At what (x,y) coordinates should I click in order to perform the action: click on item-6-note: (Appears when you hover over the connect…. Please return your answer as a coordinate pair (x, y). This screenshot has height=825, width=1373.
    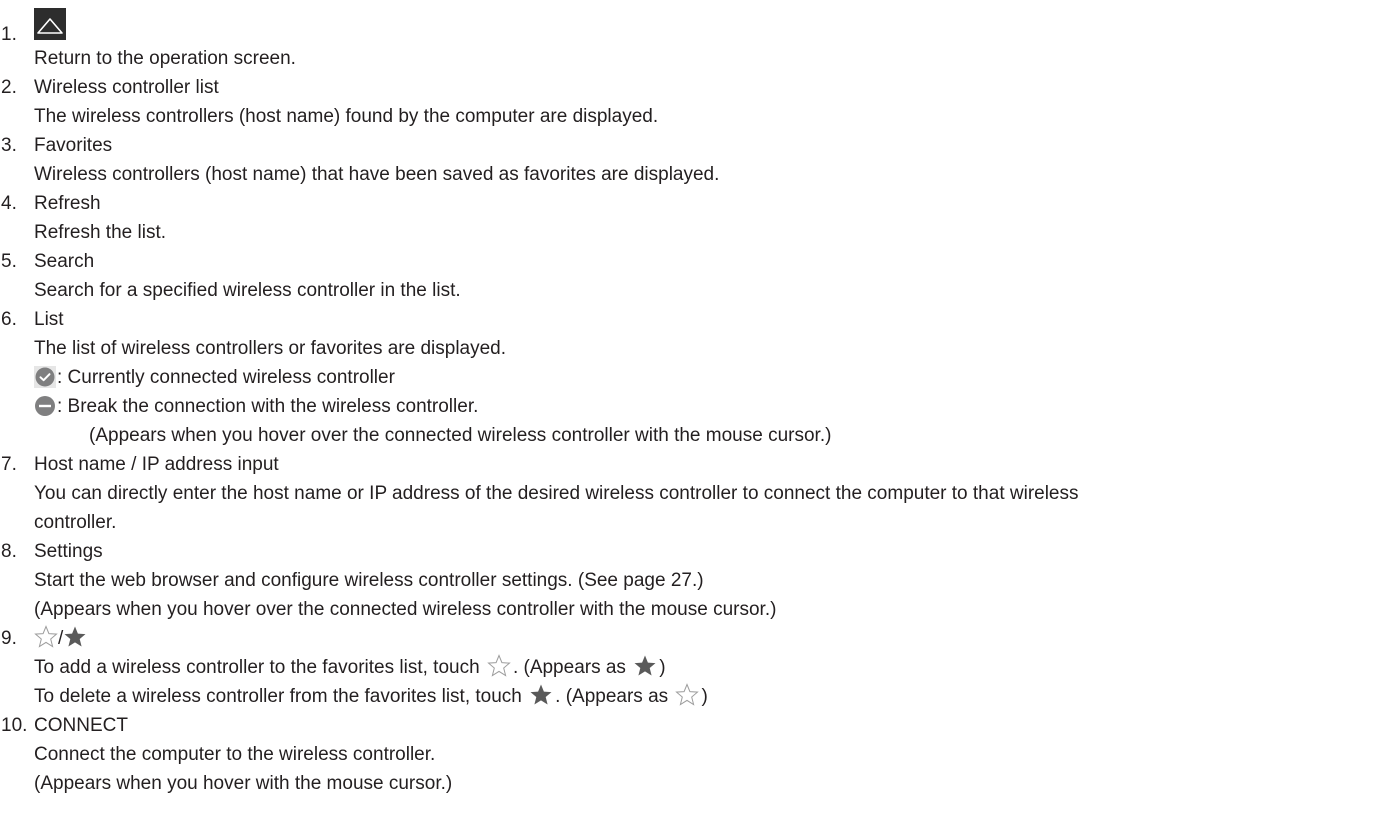
    Looking at the image, I should click on (460, 435).